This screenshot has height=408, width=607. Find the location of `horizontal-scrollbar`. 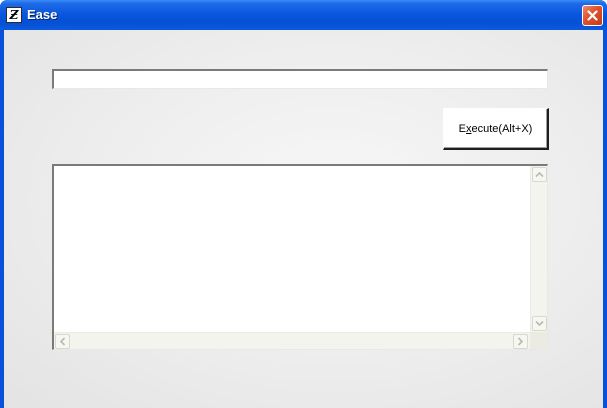

horizontal-scrollbar is located at coordinates (292, 340).